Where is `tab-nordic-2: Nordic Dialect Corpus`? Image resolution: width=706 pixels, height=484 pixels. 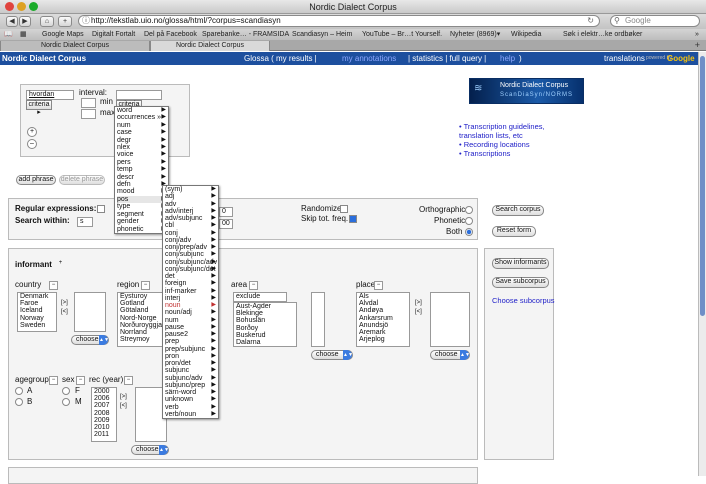
tab-nordic-2: Nordic Dialect Corpus is located at coordinates (210, 46).